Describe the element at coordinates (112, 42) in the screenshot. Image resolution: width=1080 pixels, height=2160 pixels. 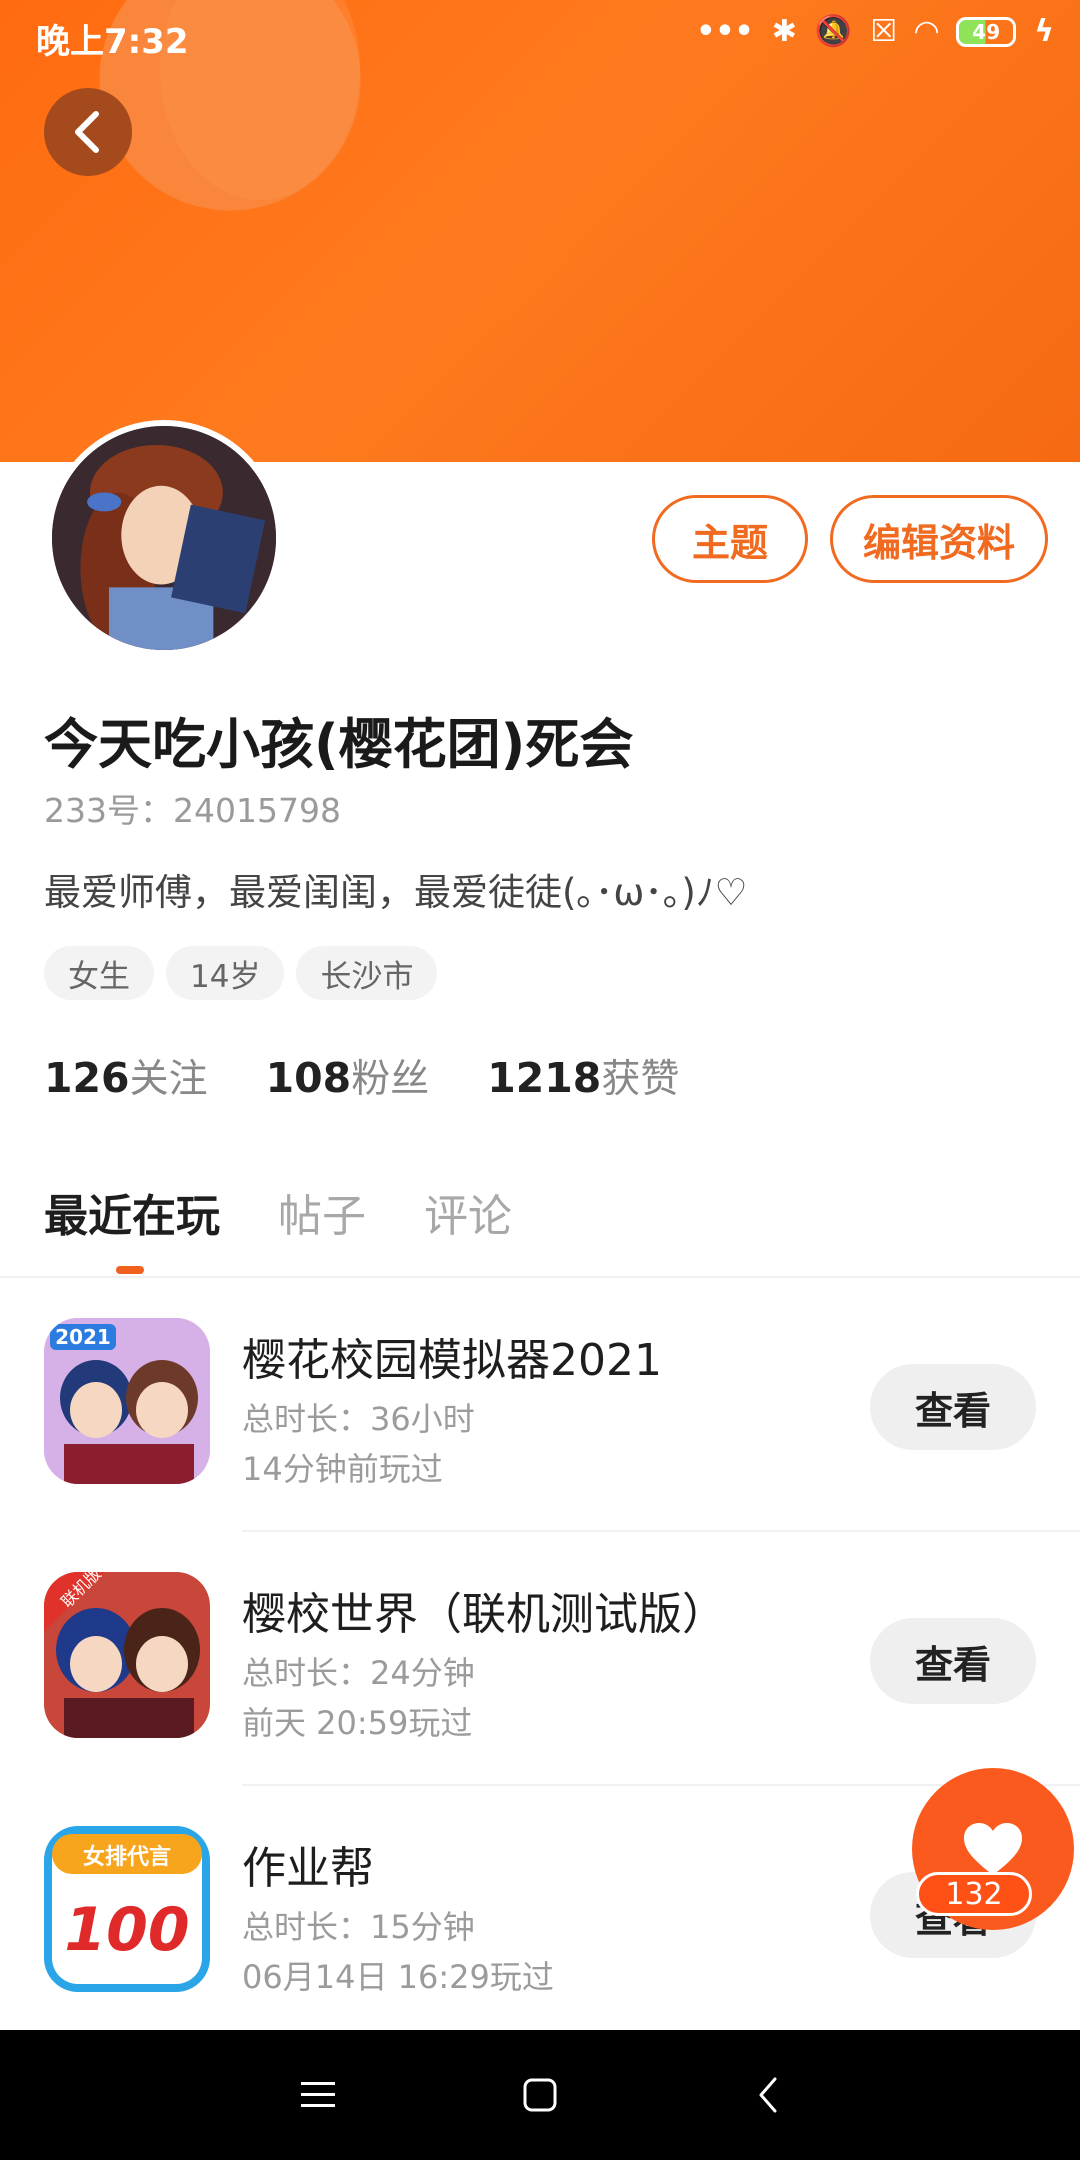
I see `status-time: 晚上7:32` at that location.